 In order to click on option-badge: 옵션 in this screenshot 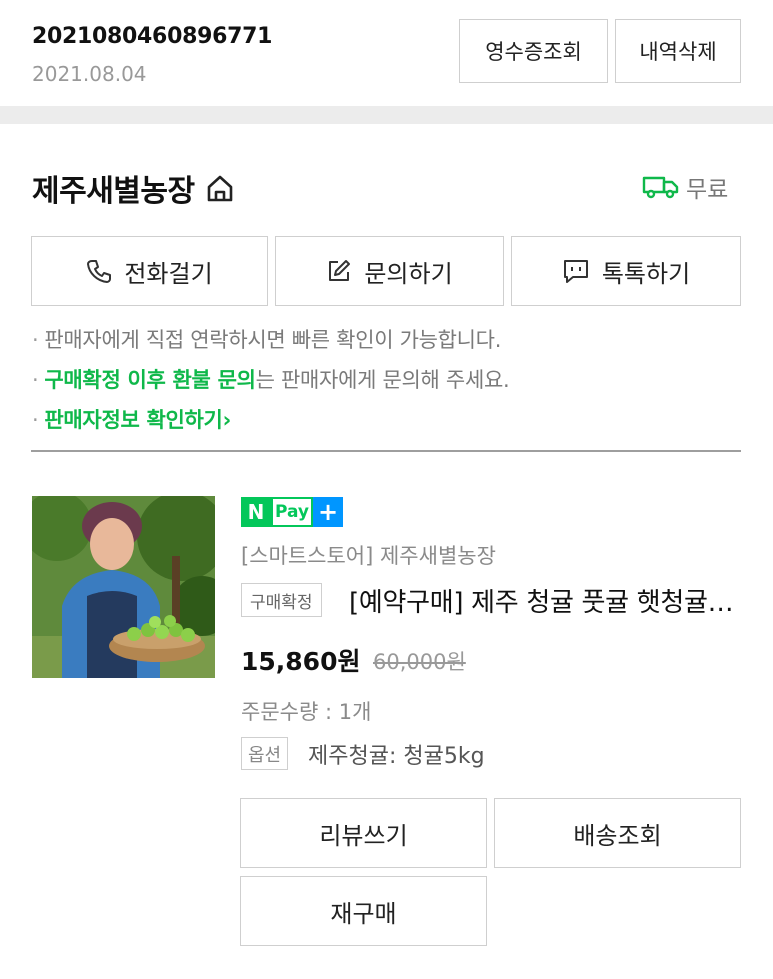, I will do `click(265, 753)`.